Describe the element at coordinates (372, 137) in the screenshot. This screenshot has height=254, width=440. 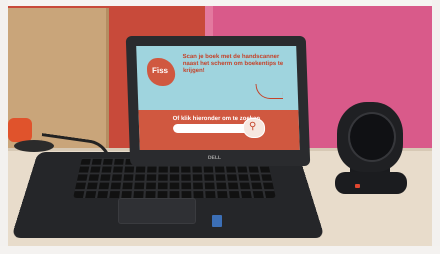
I see `scanner-window` at that location.